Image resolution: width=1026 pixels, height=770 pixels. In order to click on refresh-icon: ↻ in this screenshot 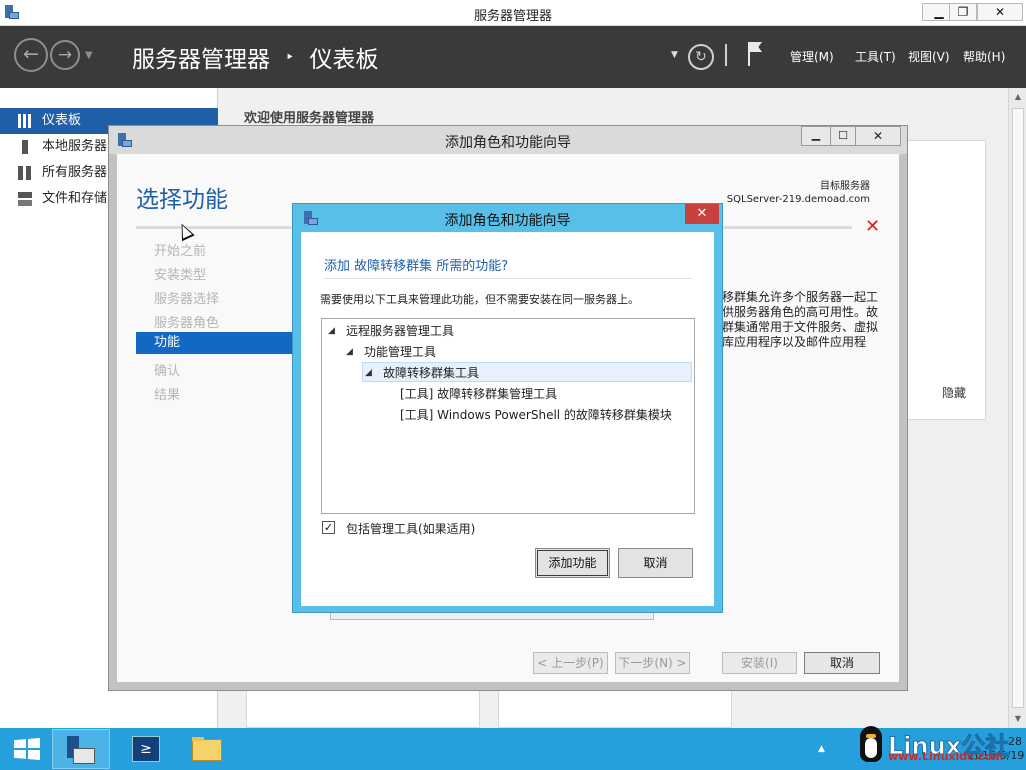, I will do `click(701, 57)`.